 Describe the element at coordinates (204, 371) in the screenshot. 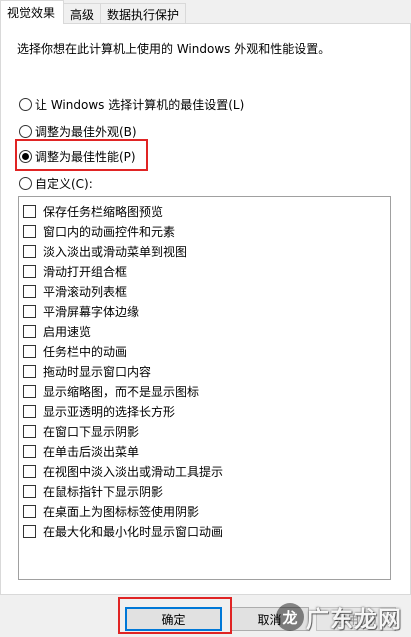

I see `effect-option: 拖动时显示窗口内容` at that location.